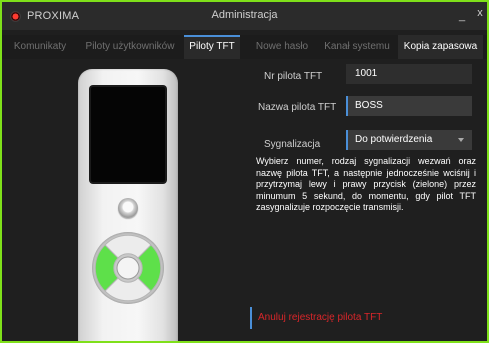  I want to click on dpad-buttons-icon, so click(128, 268).